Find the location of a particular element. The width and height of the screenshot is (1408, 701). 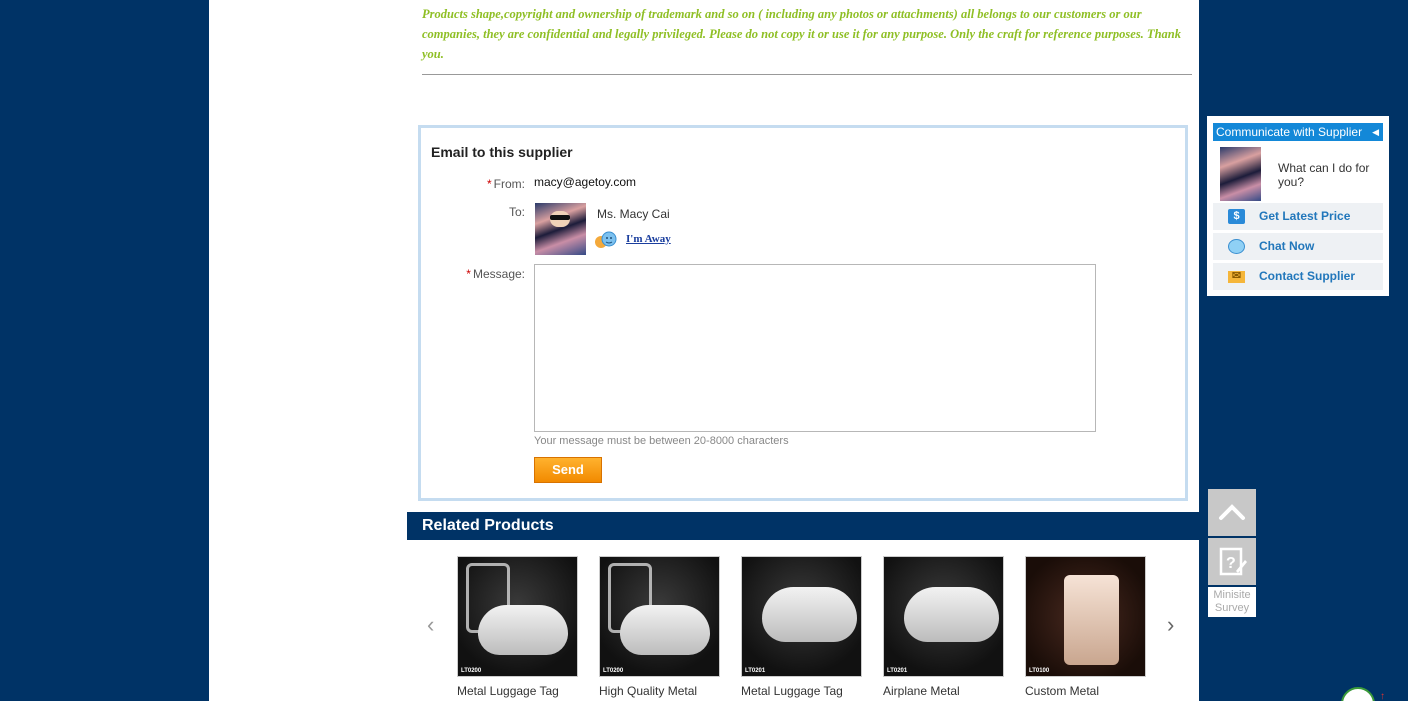

status-widget-icon: ↑ is located at coordinates (1363, 694).